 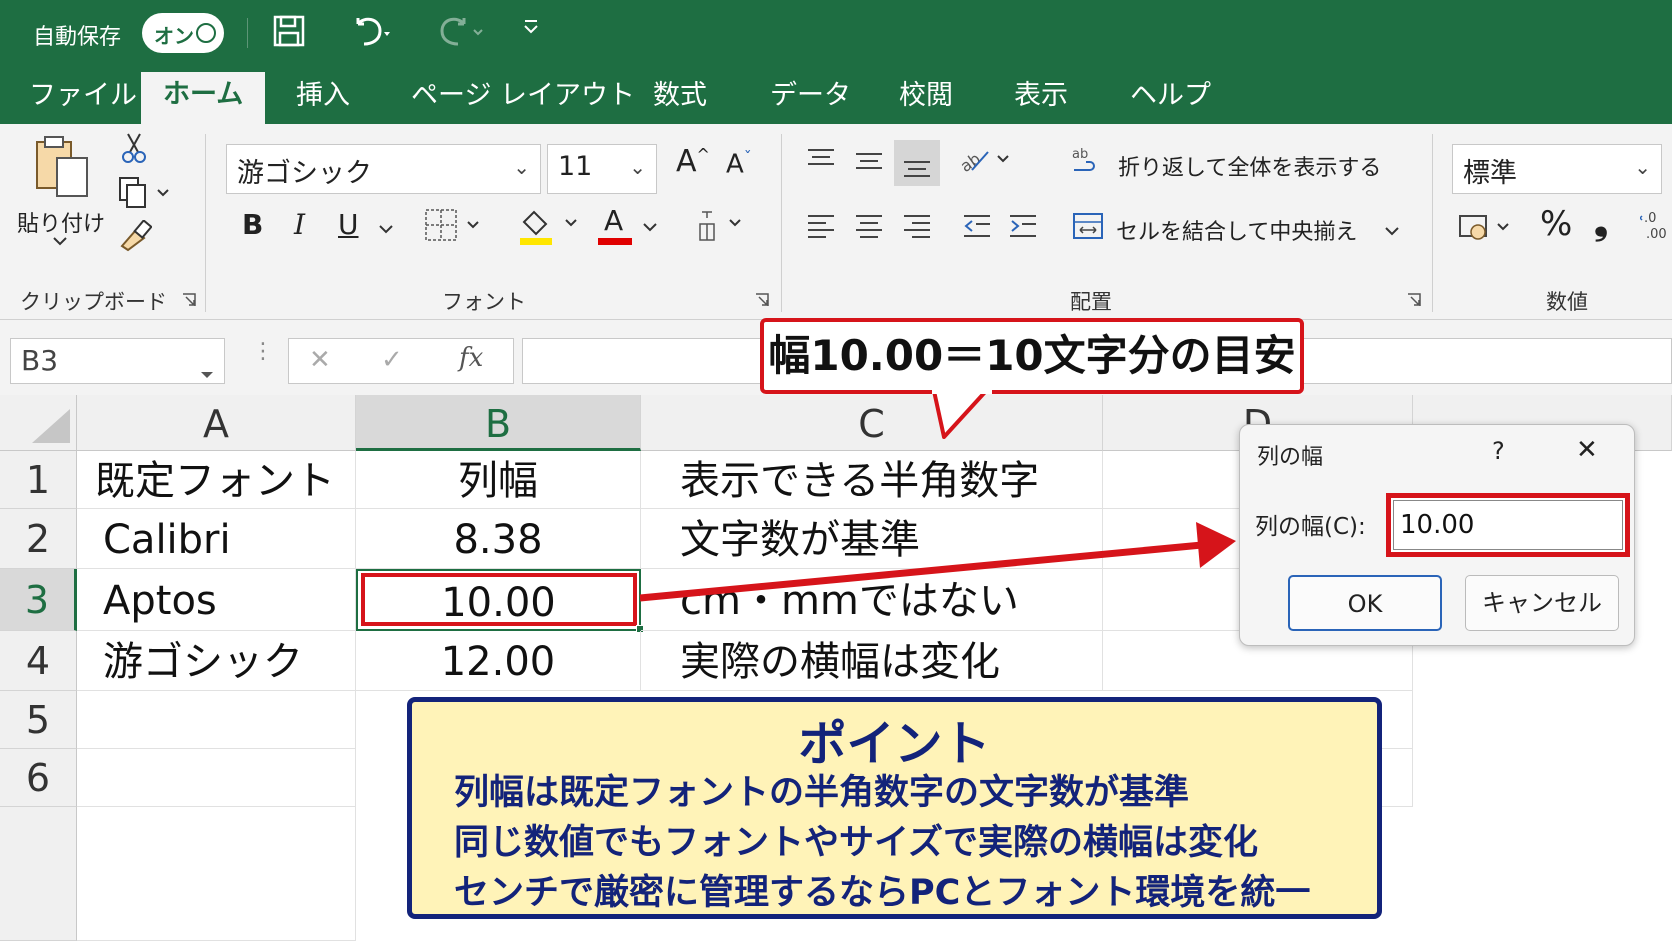 What do you see at coordinates (1310, 527) in the screenshot?
I see `column-width-field-label: 列の幅(C):` at bounding box center [1310, 527].